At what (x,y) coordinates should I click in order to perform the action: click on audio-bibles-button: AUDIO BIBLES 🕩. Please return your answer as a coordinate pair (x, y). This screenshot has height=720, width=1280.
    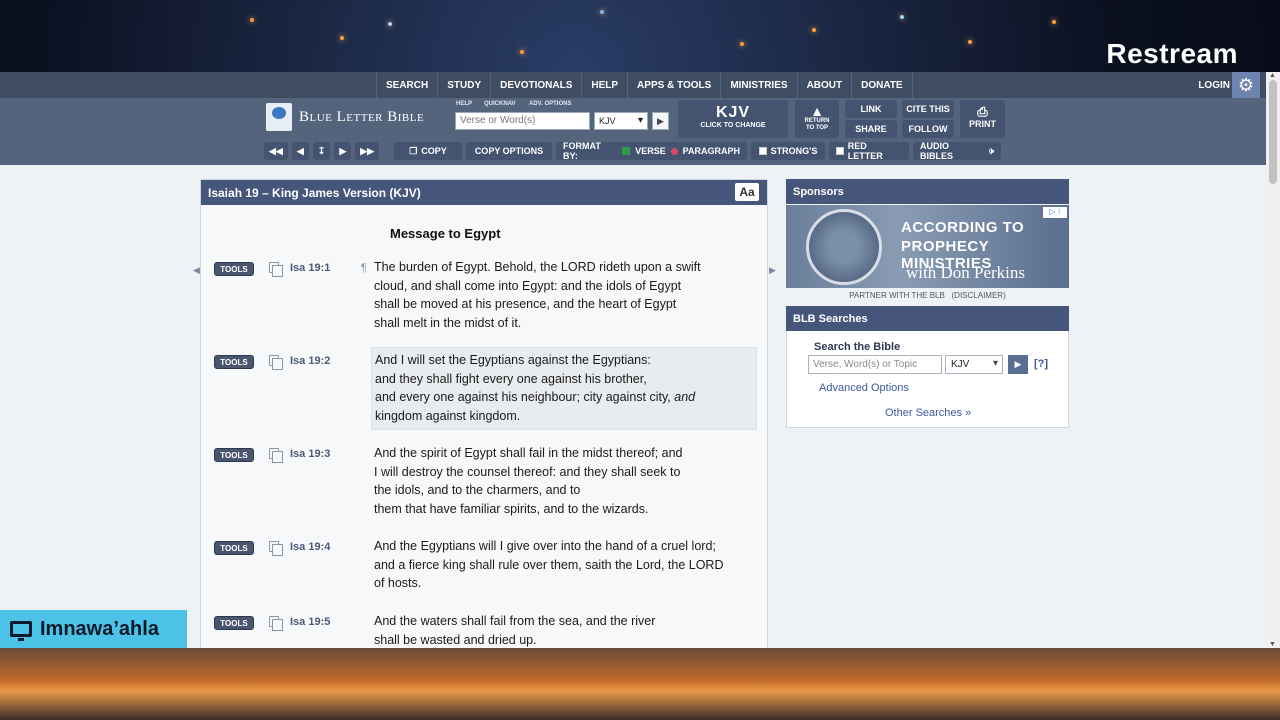
    Looking at the image, I should click on (957, 151).